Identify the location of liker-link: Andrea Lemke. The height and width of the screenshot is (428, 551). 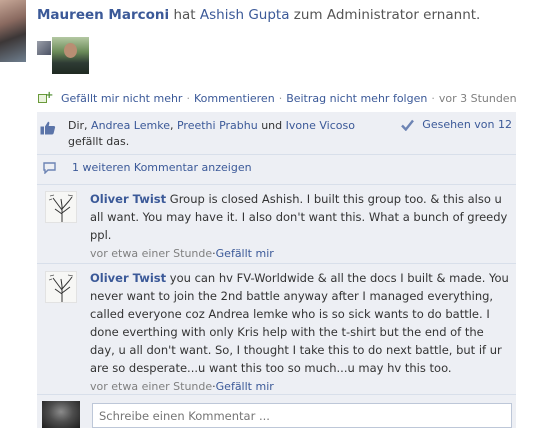
(130, 125).